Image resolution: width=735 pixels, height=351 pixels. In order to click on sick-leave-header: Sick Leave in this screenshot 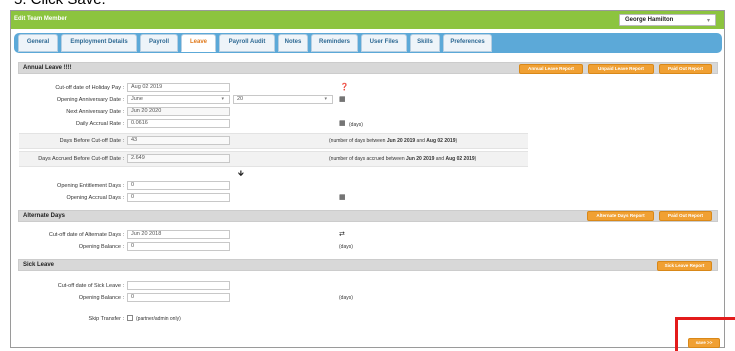, I will do `click(368, 265)`.